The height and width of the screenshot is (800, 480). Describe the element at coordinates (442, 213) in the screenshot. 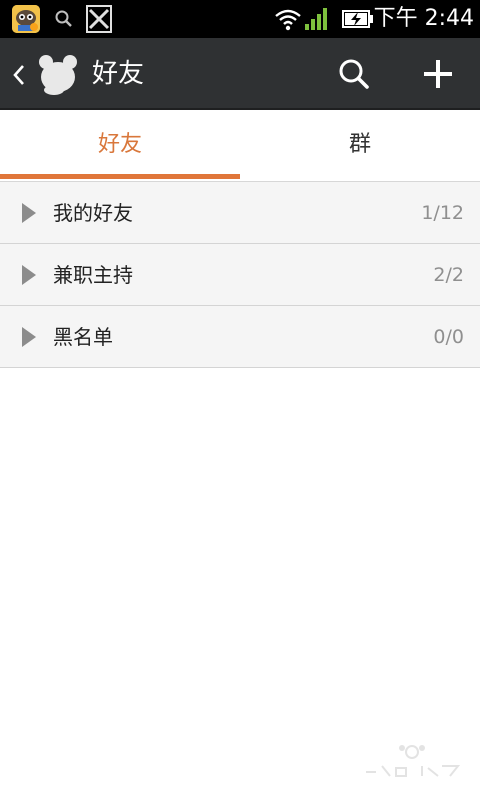

I see `group-count: 1/12` at that location.